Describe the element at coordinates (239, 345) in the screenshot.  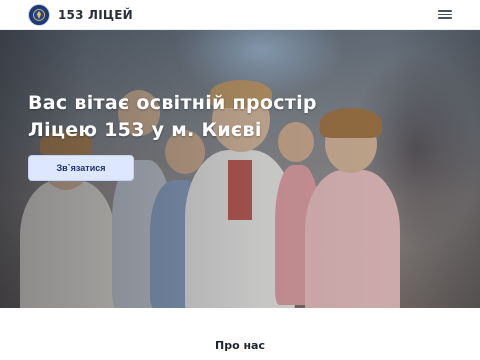
I see `about-section-title: Про нас` at that location.